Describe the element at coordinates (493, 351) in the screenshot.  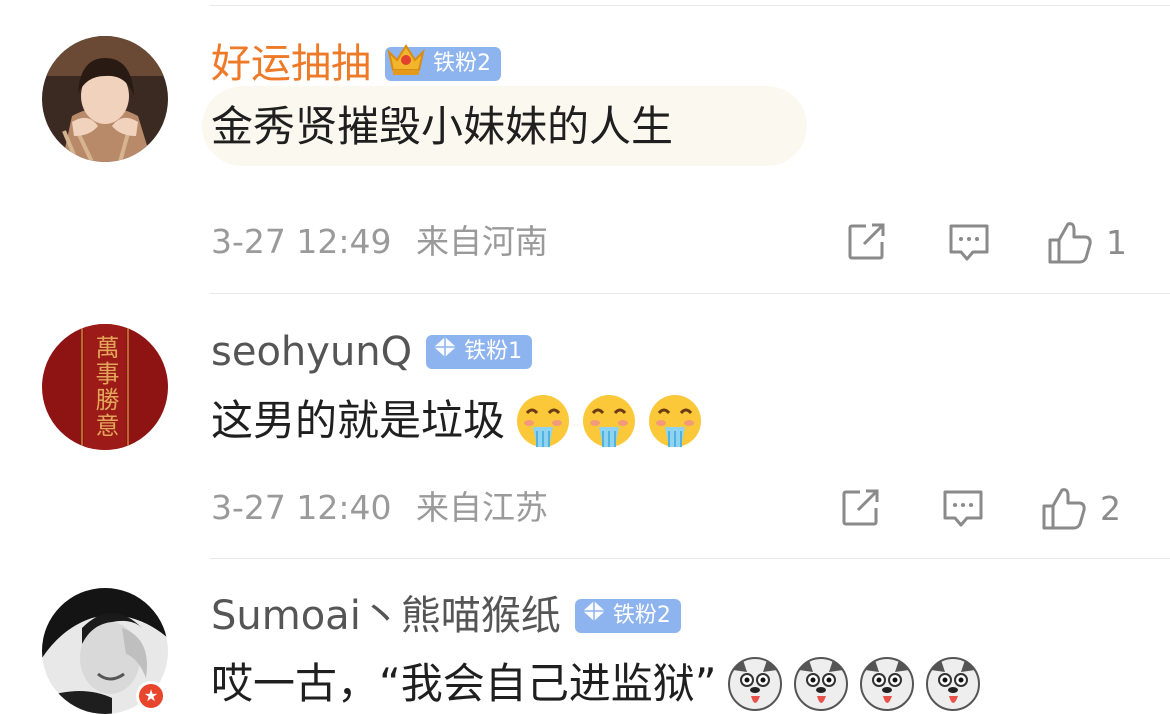
I see `fan-badge-label: 铁粉1` at that location.